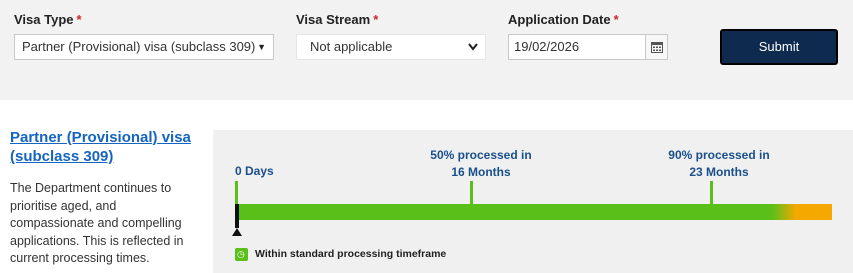 The image size is (853, 273). I want to click on application-date-label: Application Date *, so click(563, 19).